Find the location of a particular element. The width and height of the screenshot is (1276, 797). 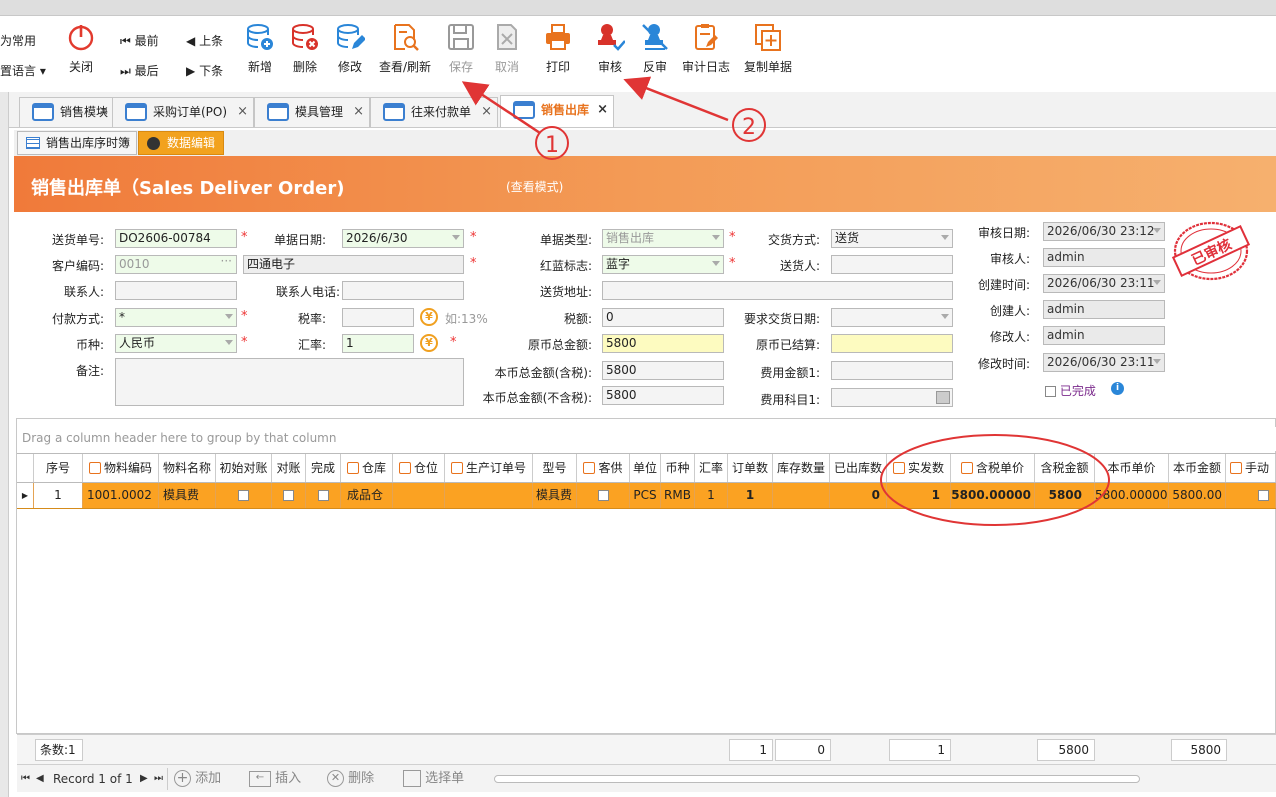

cell-seq: 1 is located at coordinates (58, 495).